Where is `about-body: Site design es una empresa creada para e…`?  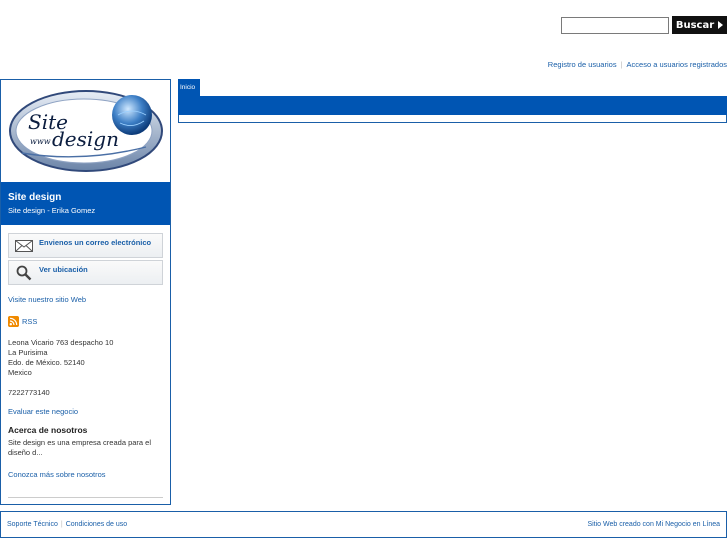 about-body: Site design es una empresa creada para e… is located at coordinates (80, 447).